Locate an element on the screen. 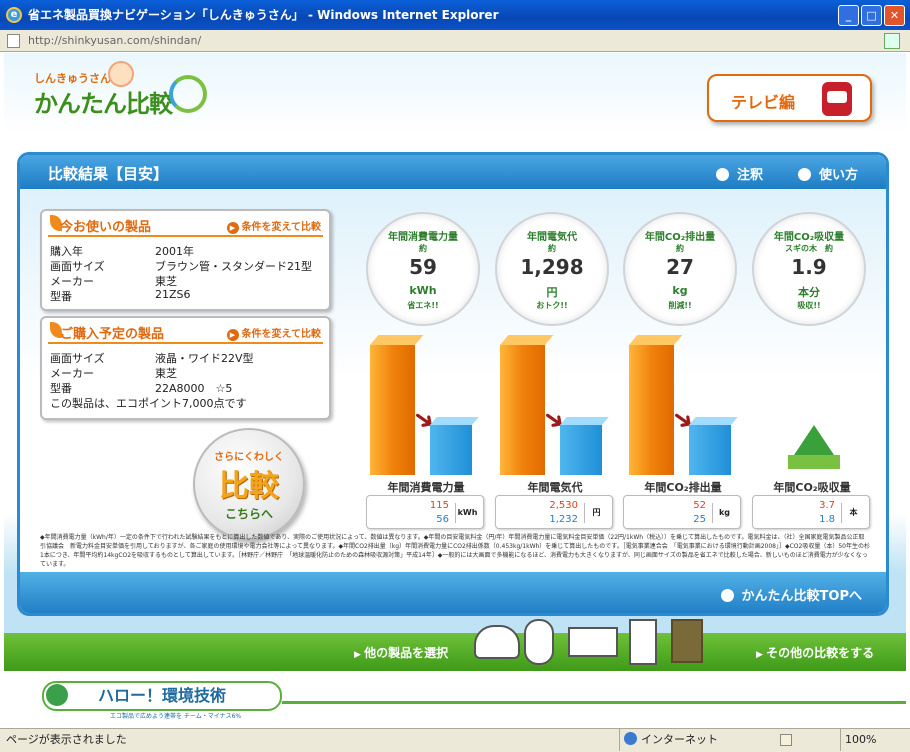 This screenshot has height=752, width=910. bar-label: 年間消費電力量 is located at coordinates (426, 487).